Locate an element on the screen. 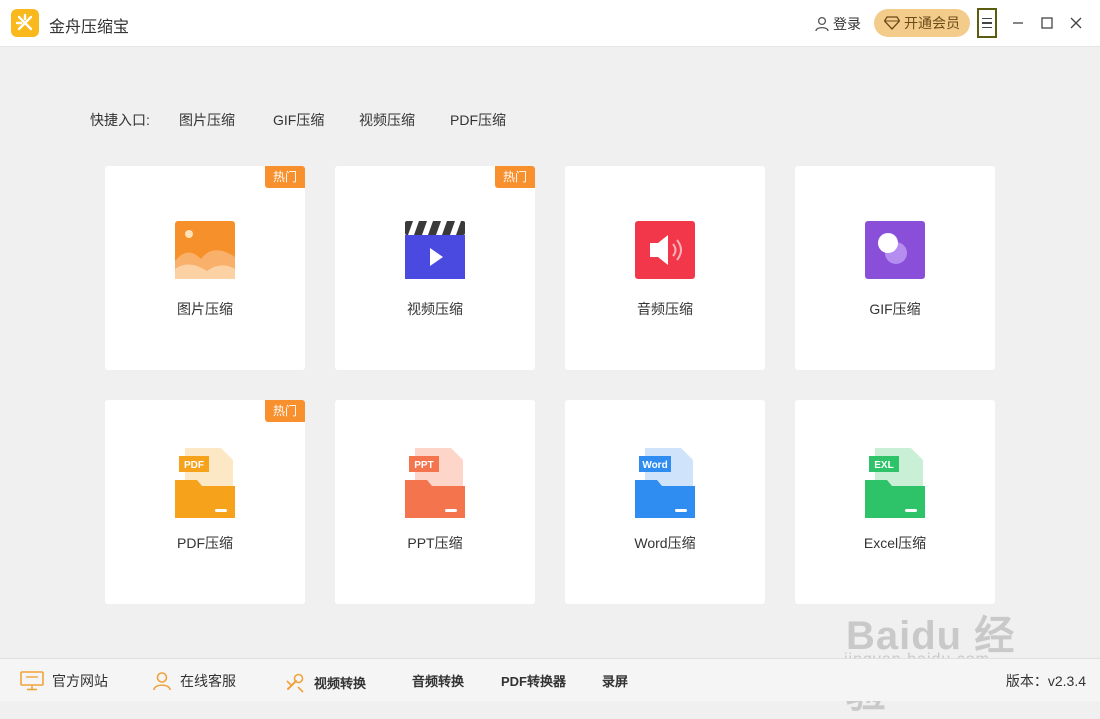  maximize-button is located at coordinates (1047, 23).